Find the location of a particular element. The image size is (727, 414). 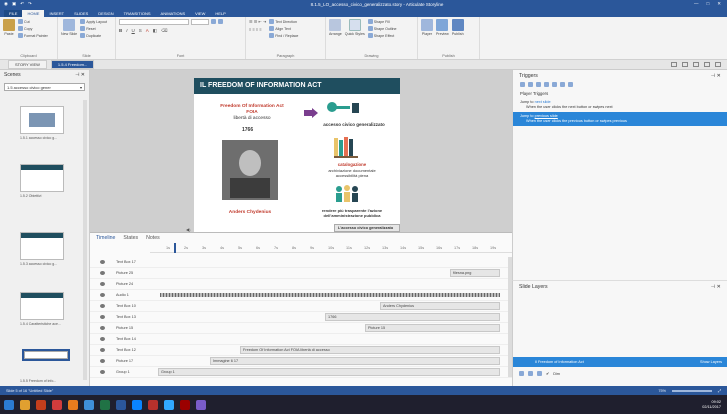

paste-trigger-icon is located at coordinates (546, 84).